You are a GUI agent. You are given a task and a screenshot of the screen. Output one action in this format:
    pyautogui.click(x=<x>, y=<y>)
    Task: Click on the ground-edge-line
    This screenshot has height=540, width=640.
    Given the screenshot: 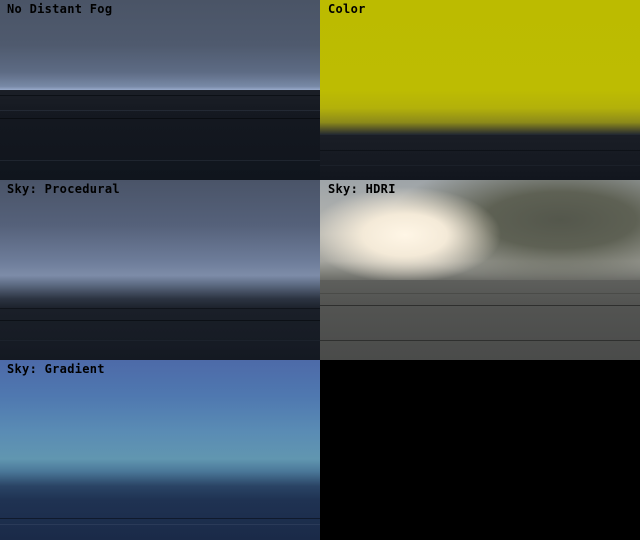 What is the action you would take?
    pyautogui.click(x=160, y=95)
    